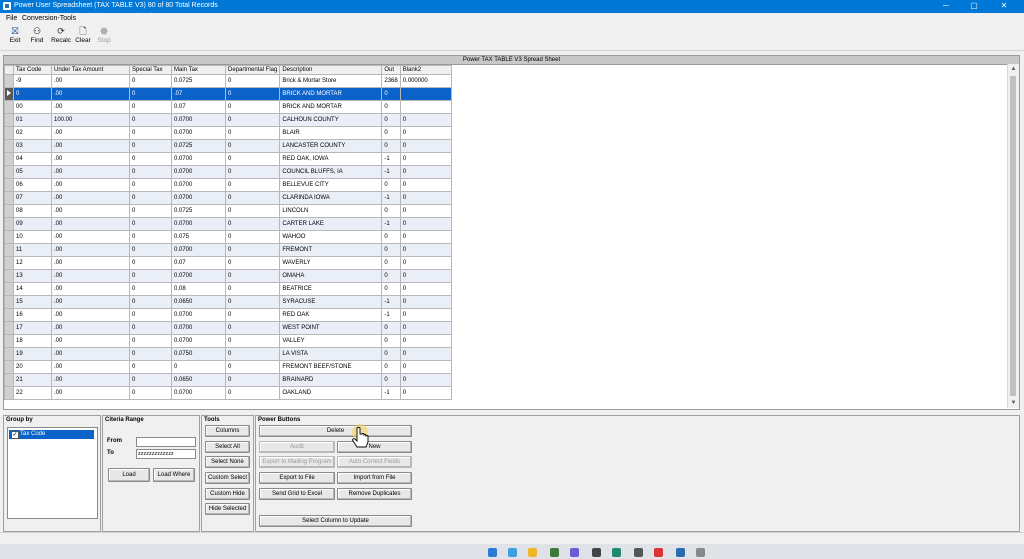 This screenshot has width=1024, height=559. Describe the element at coordinates (391, 70) in the screenshot. I see `column-header: Out` at that location.